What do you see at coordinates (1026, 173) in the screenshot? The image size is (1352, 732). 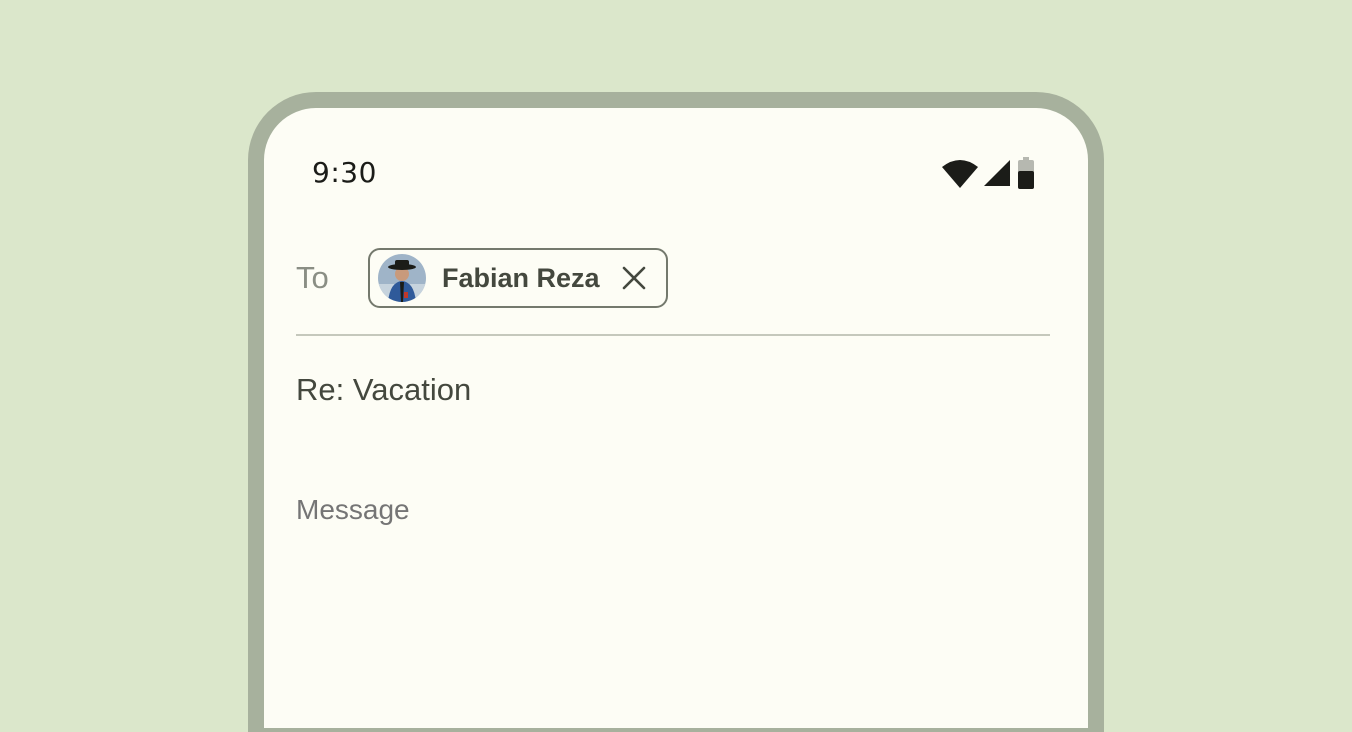 I see `battery-icon` at bounding box center [1026, 173].